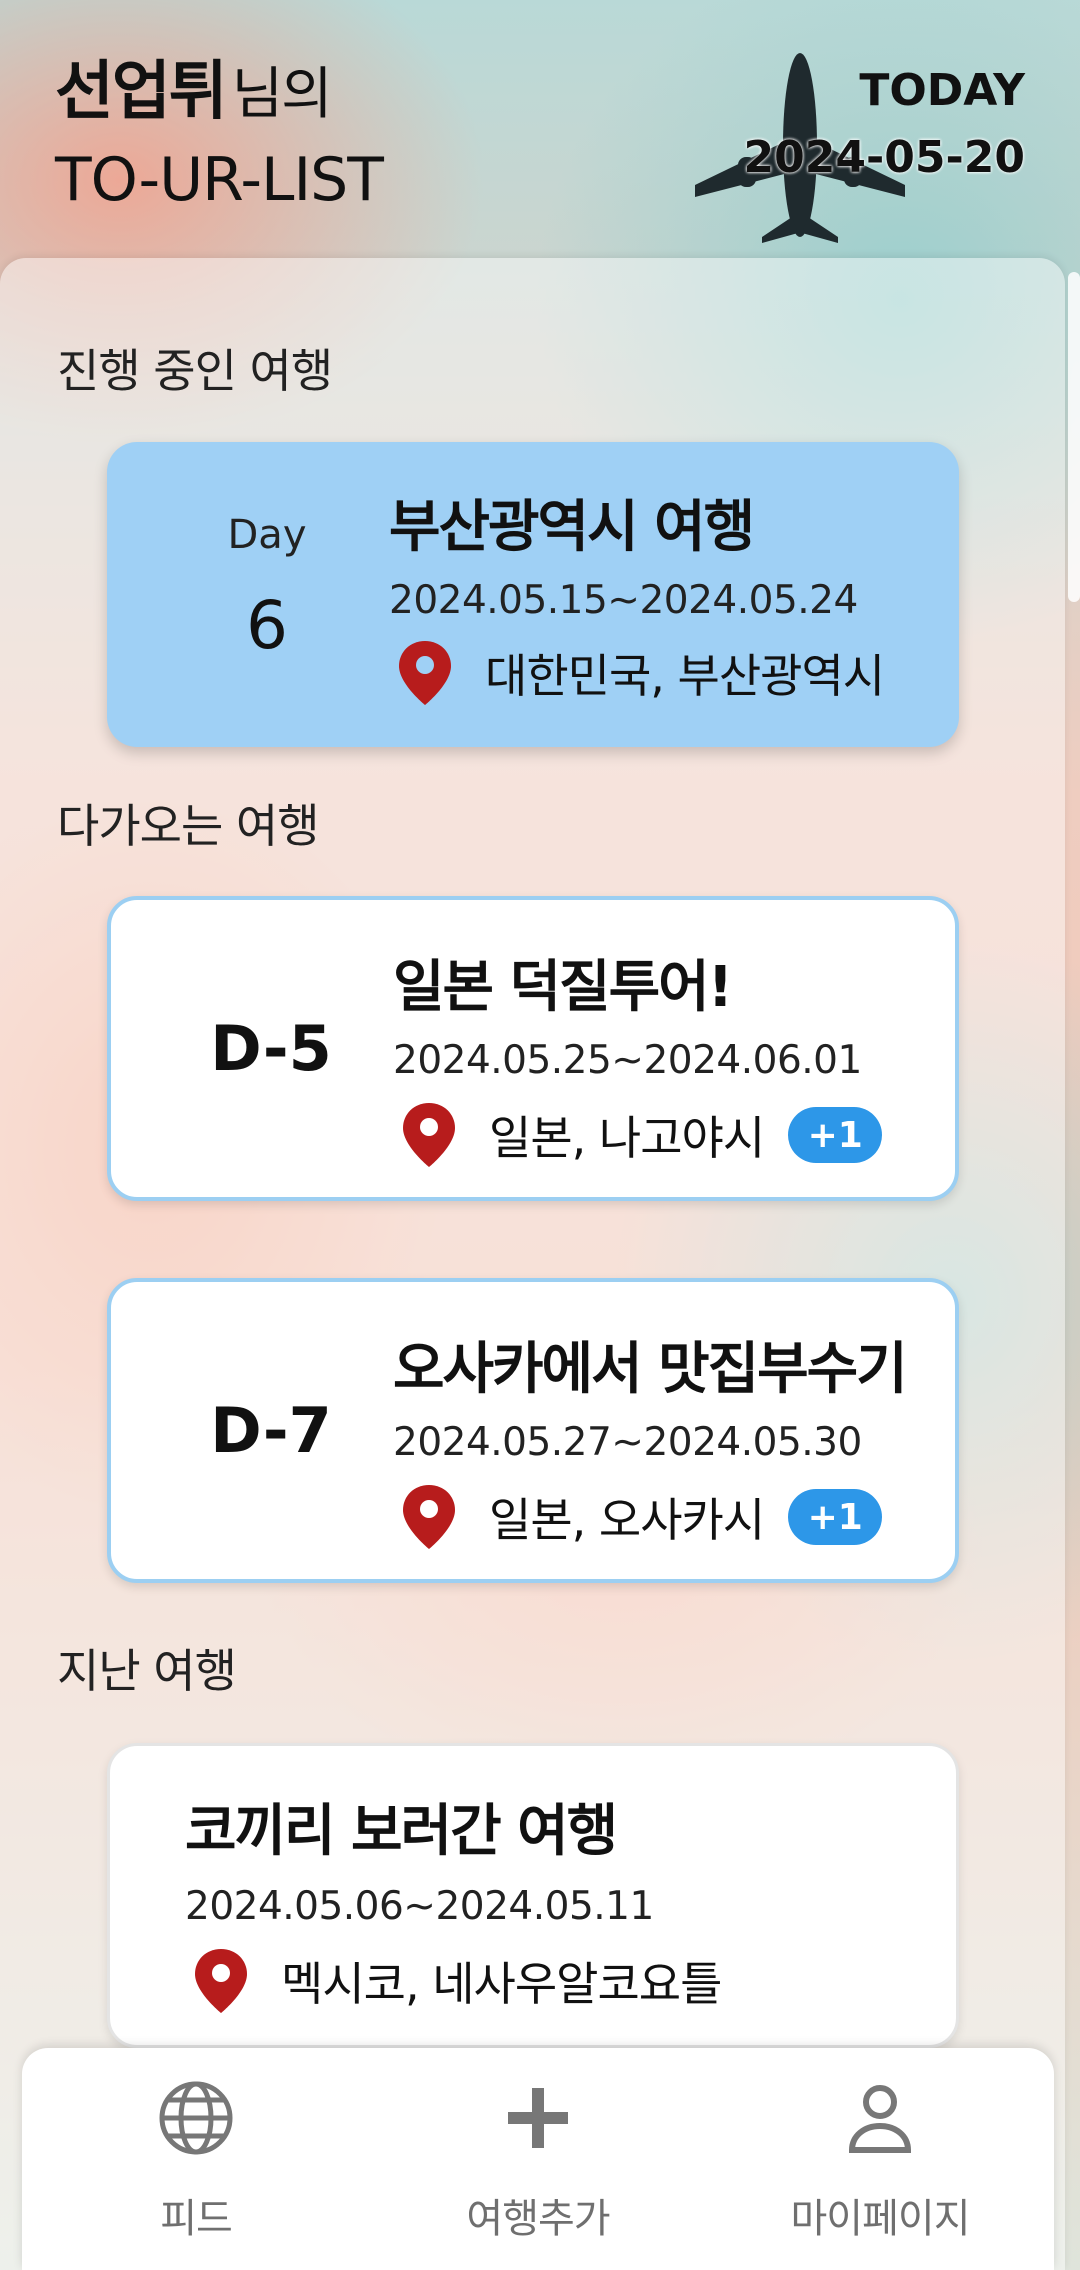 This screenshot has height=2270, width=1080. Describe the element at coordinates (685, 676) in the screenshot. I see `location-text: 대한민국, 부산광역시` at that location.